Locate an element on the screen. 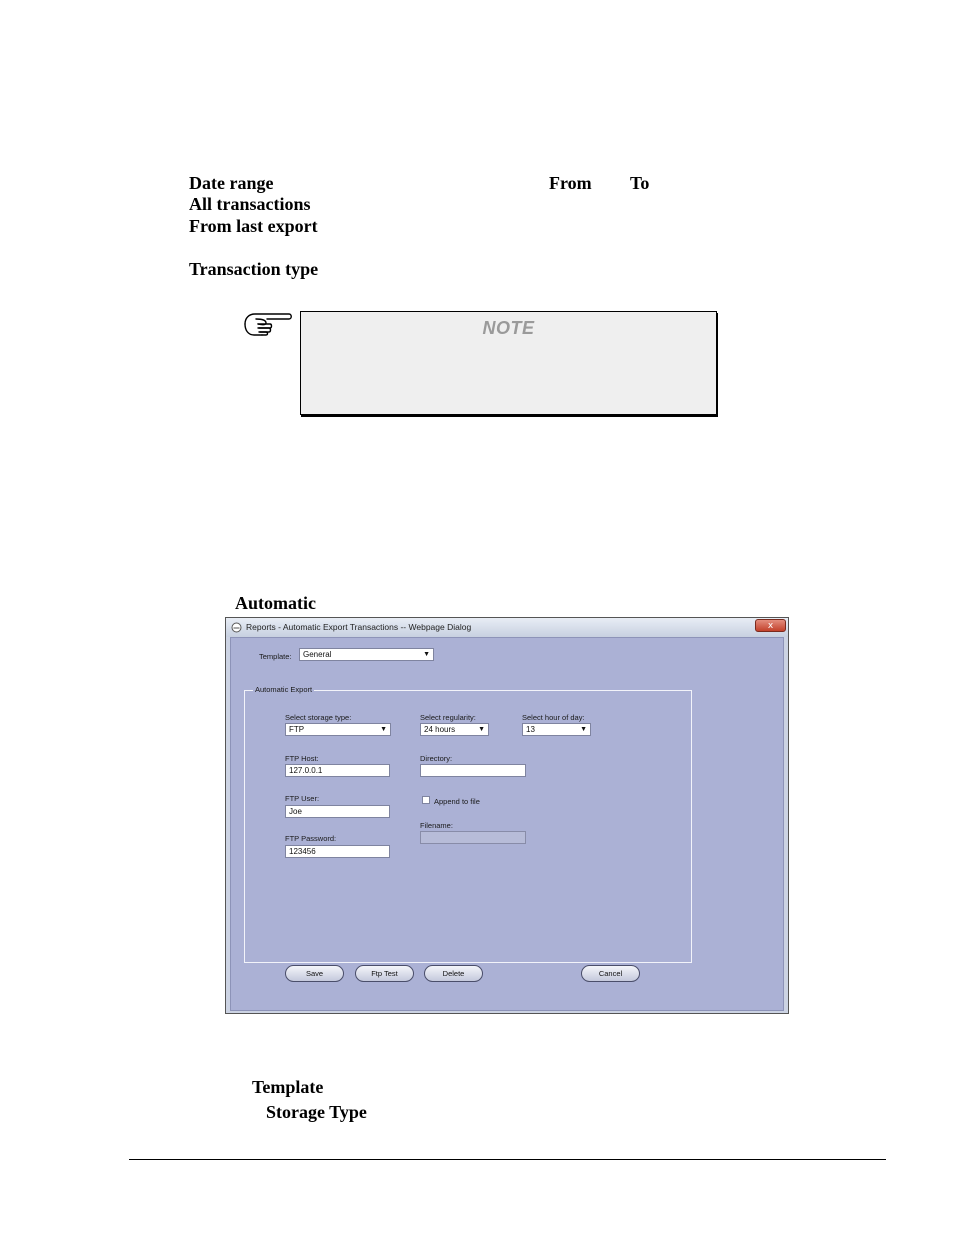  storage-type-select: FTP ▼ is located at coordinates (338, 729).